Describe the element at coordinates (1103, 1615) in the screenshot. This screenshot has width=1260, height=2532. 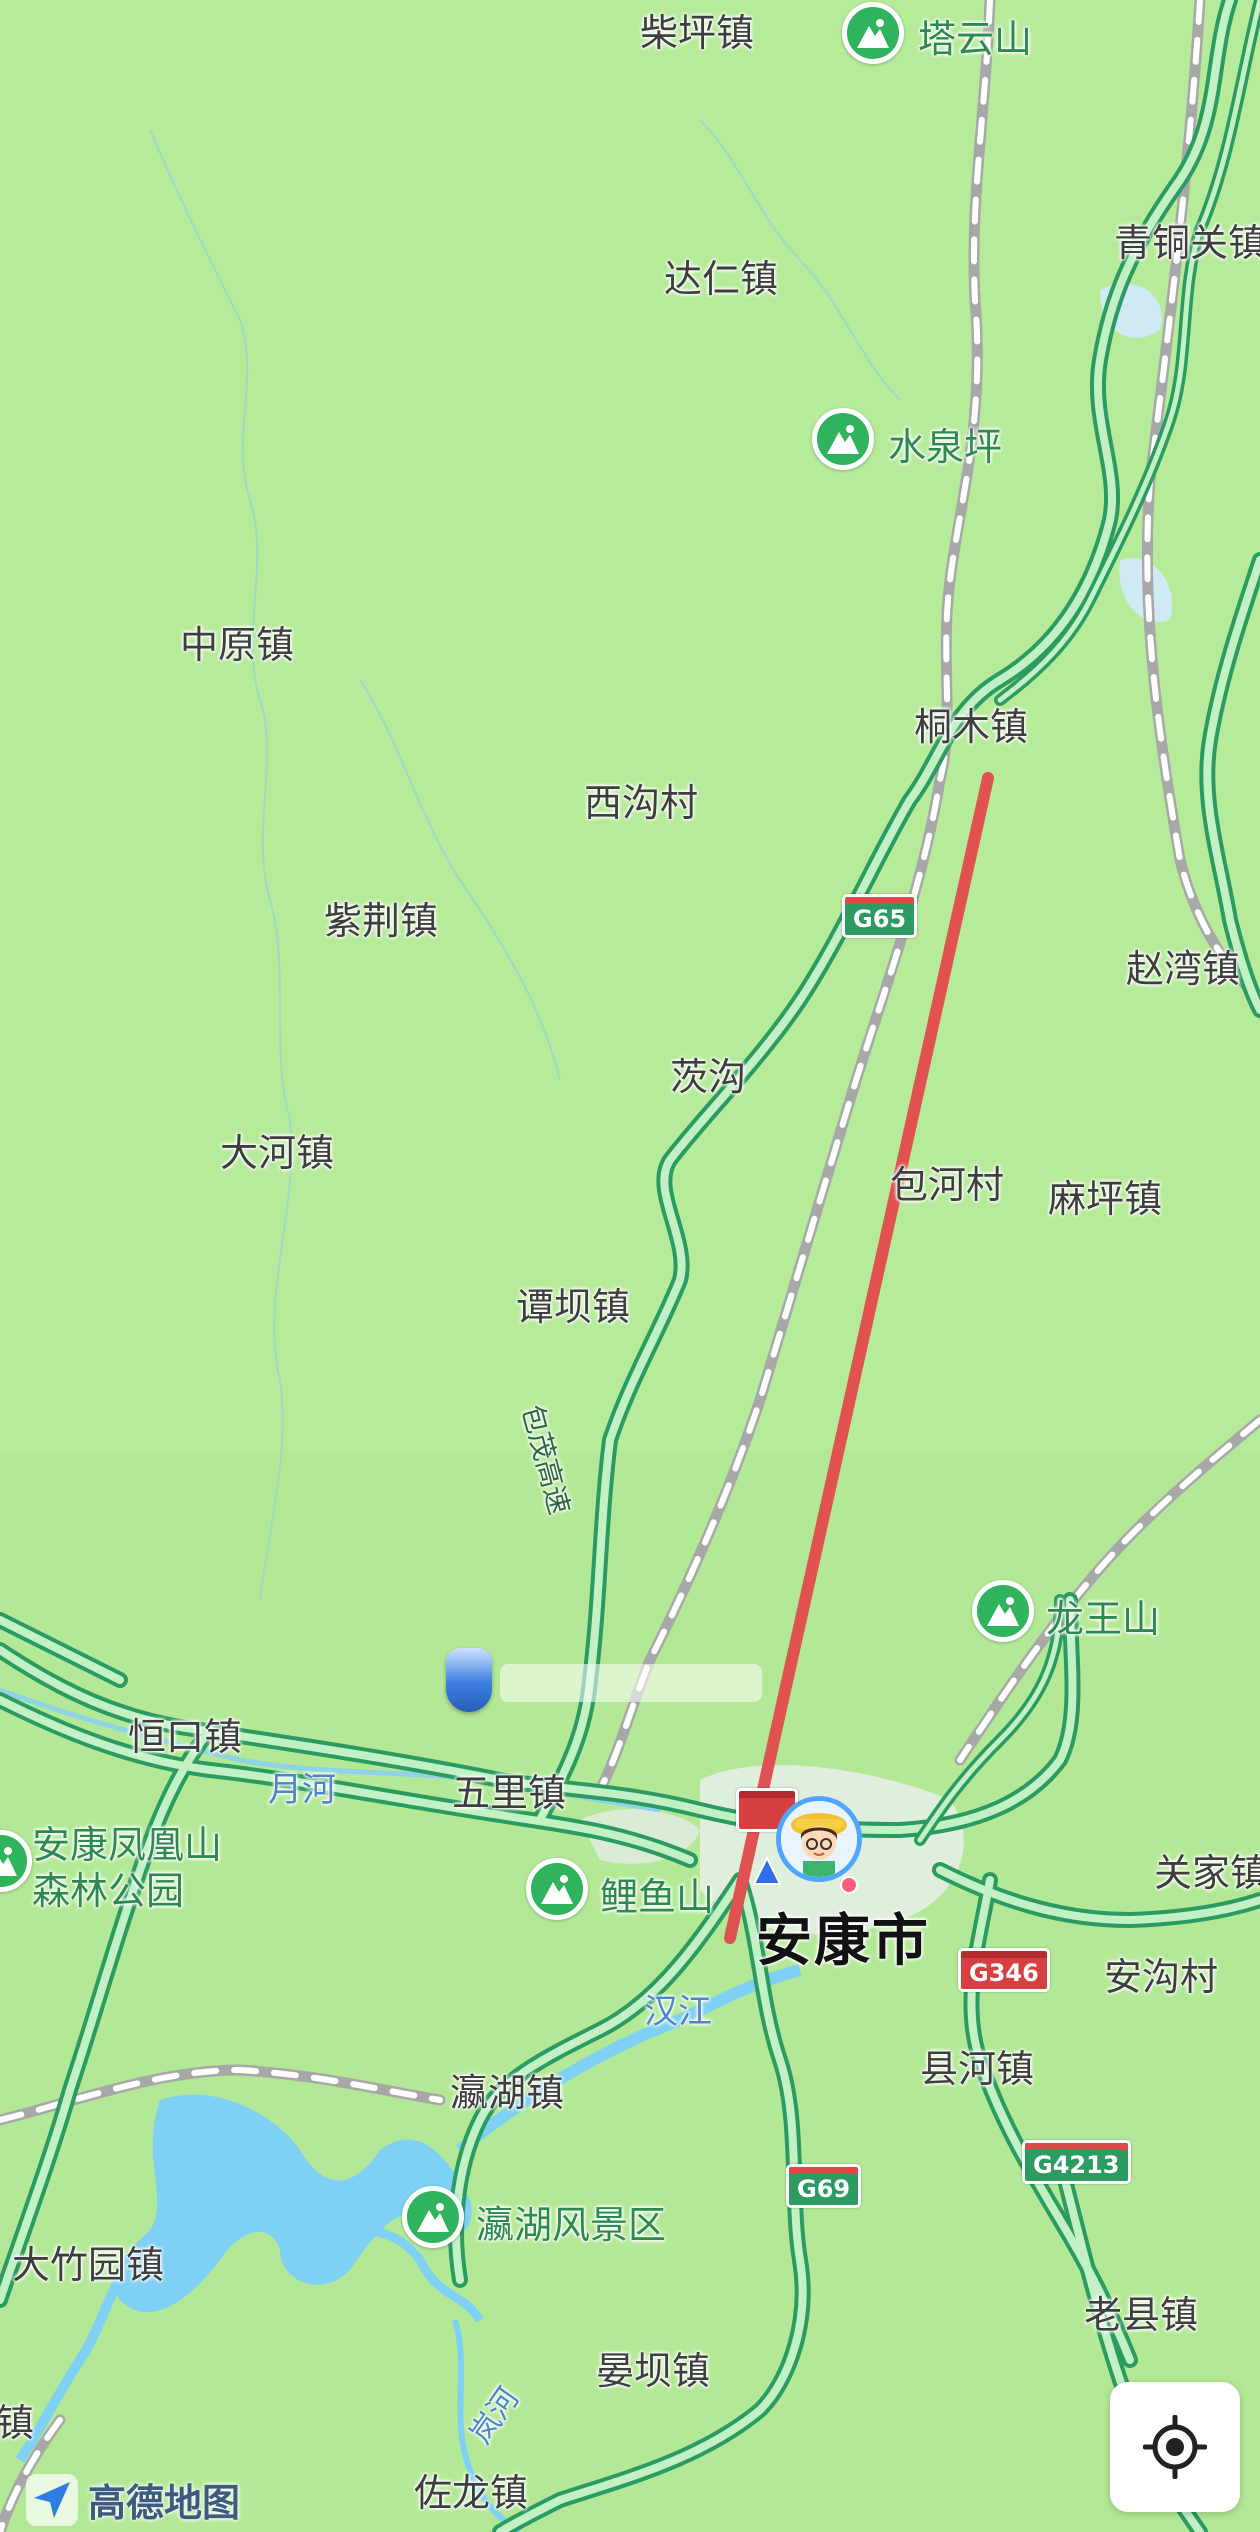
I see `poi-label: 龙王山` at that location.